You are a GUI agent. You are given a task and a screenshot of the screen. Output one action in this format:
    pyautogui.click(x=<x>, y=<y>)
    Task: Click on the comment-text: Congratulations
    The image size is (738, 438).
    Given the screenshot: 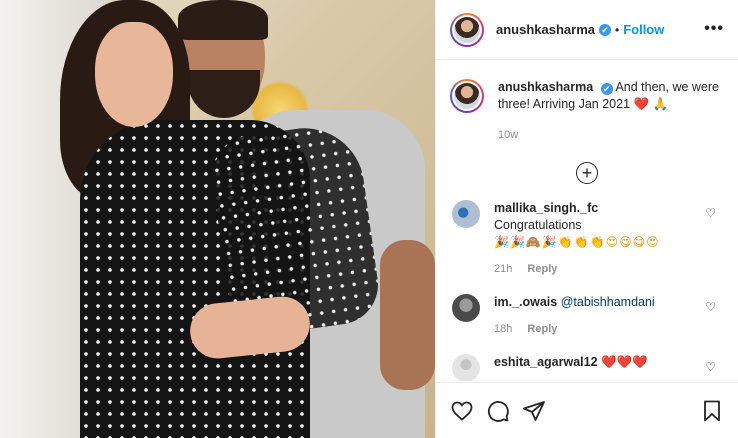 What is the action you would take?
    pyautogui.click(x=538, y=225)
    